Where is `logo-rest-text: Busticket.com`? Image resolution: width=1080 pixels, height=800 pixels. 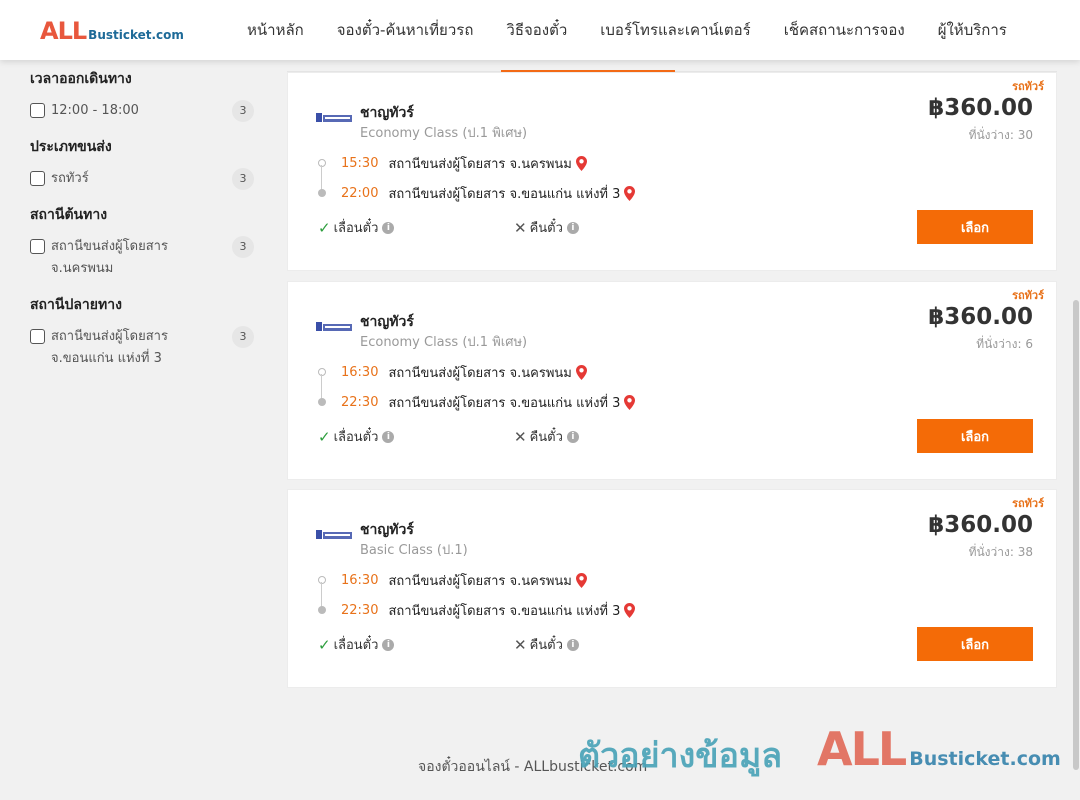 logo-rest-text: Busticket.com is located at coordinates (136, 35).